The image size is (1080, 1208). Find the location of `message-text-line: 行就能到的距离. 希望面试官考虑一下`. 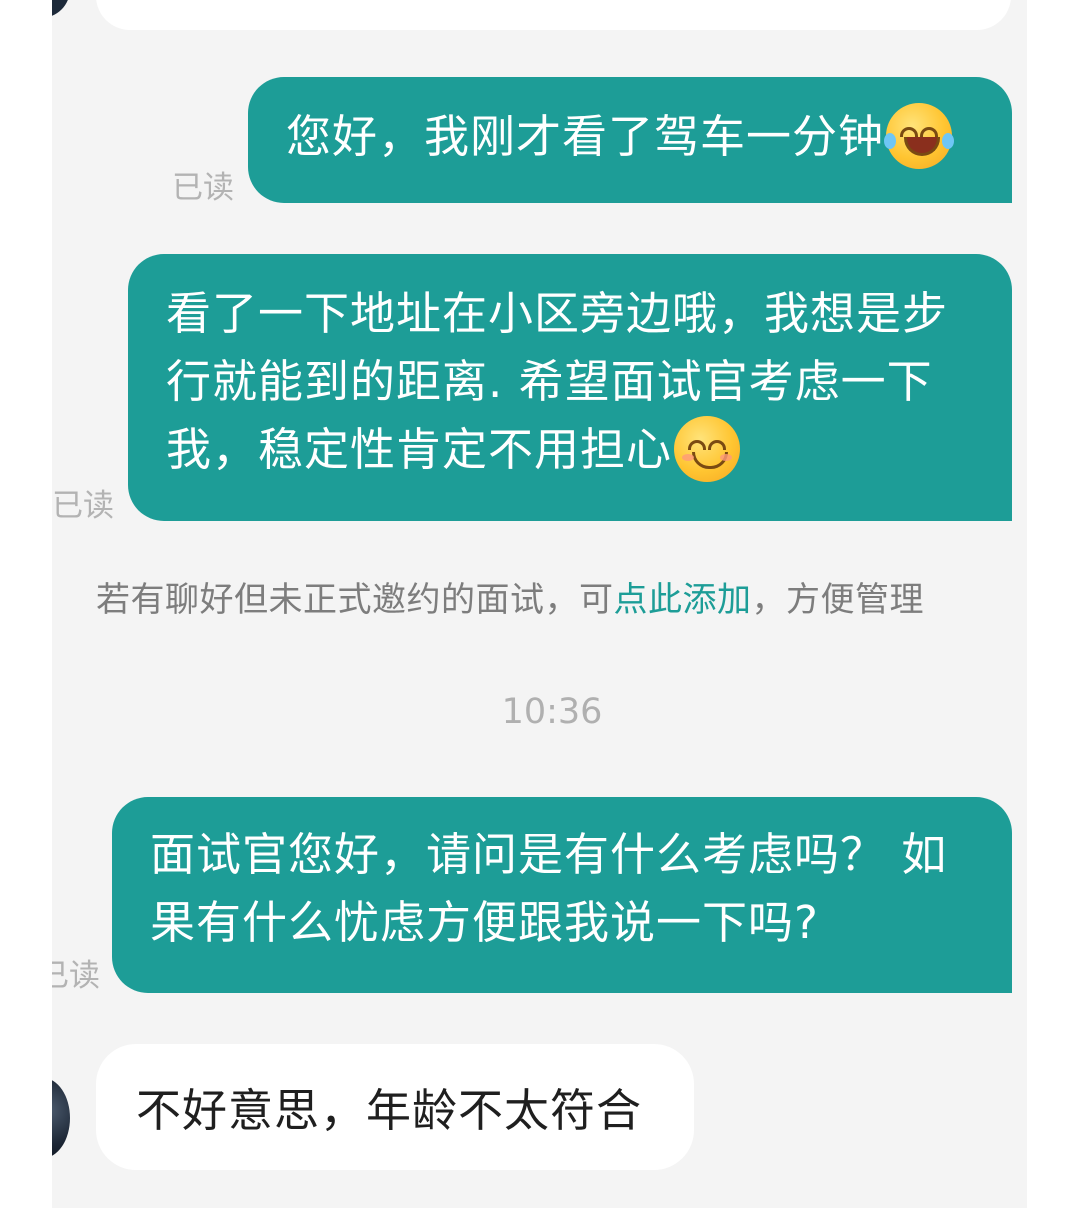

message-text-line: 行就能到的距离. 希望面试官考虑一下 is located at coordinates (549, 381).